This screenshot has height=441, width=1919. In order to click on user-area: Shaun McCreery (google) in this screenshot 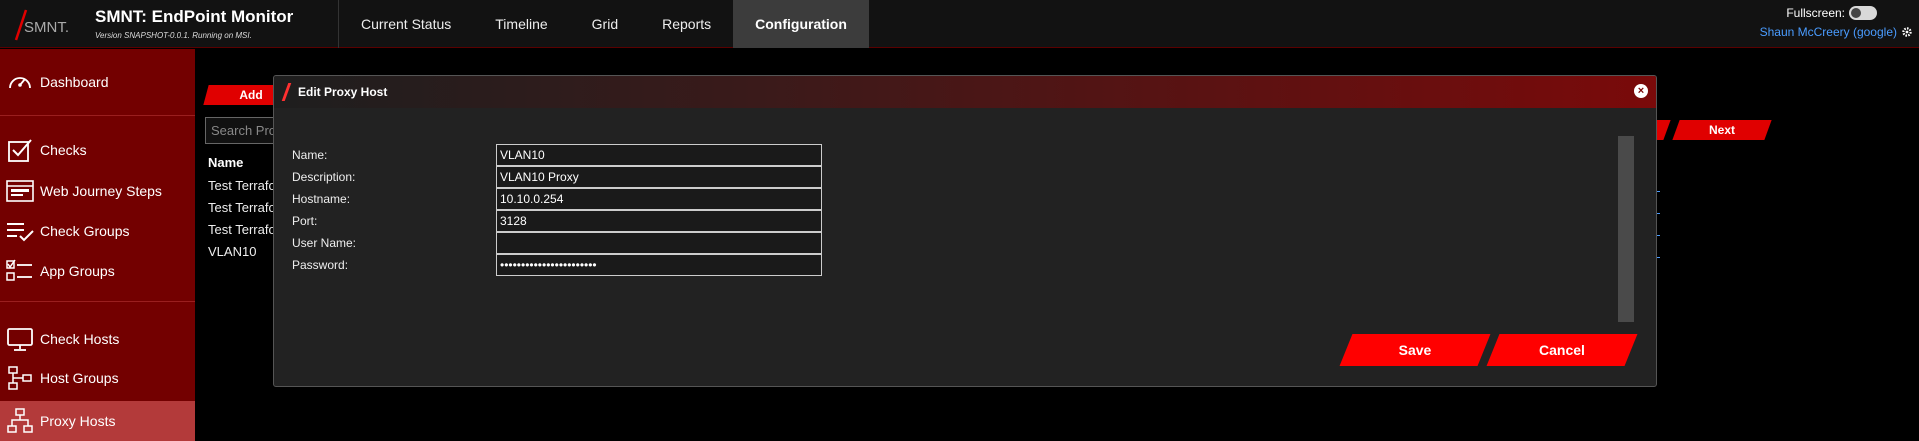, I will do `click(1836, 32)`.